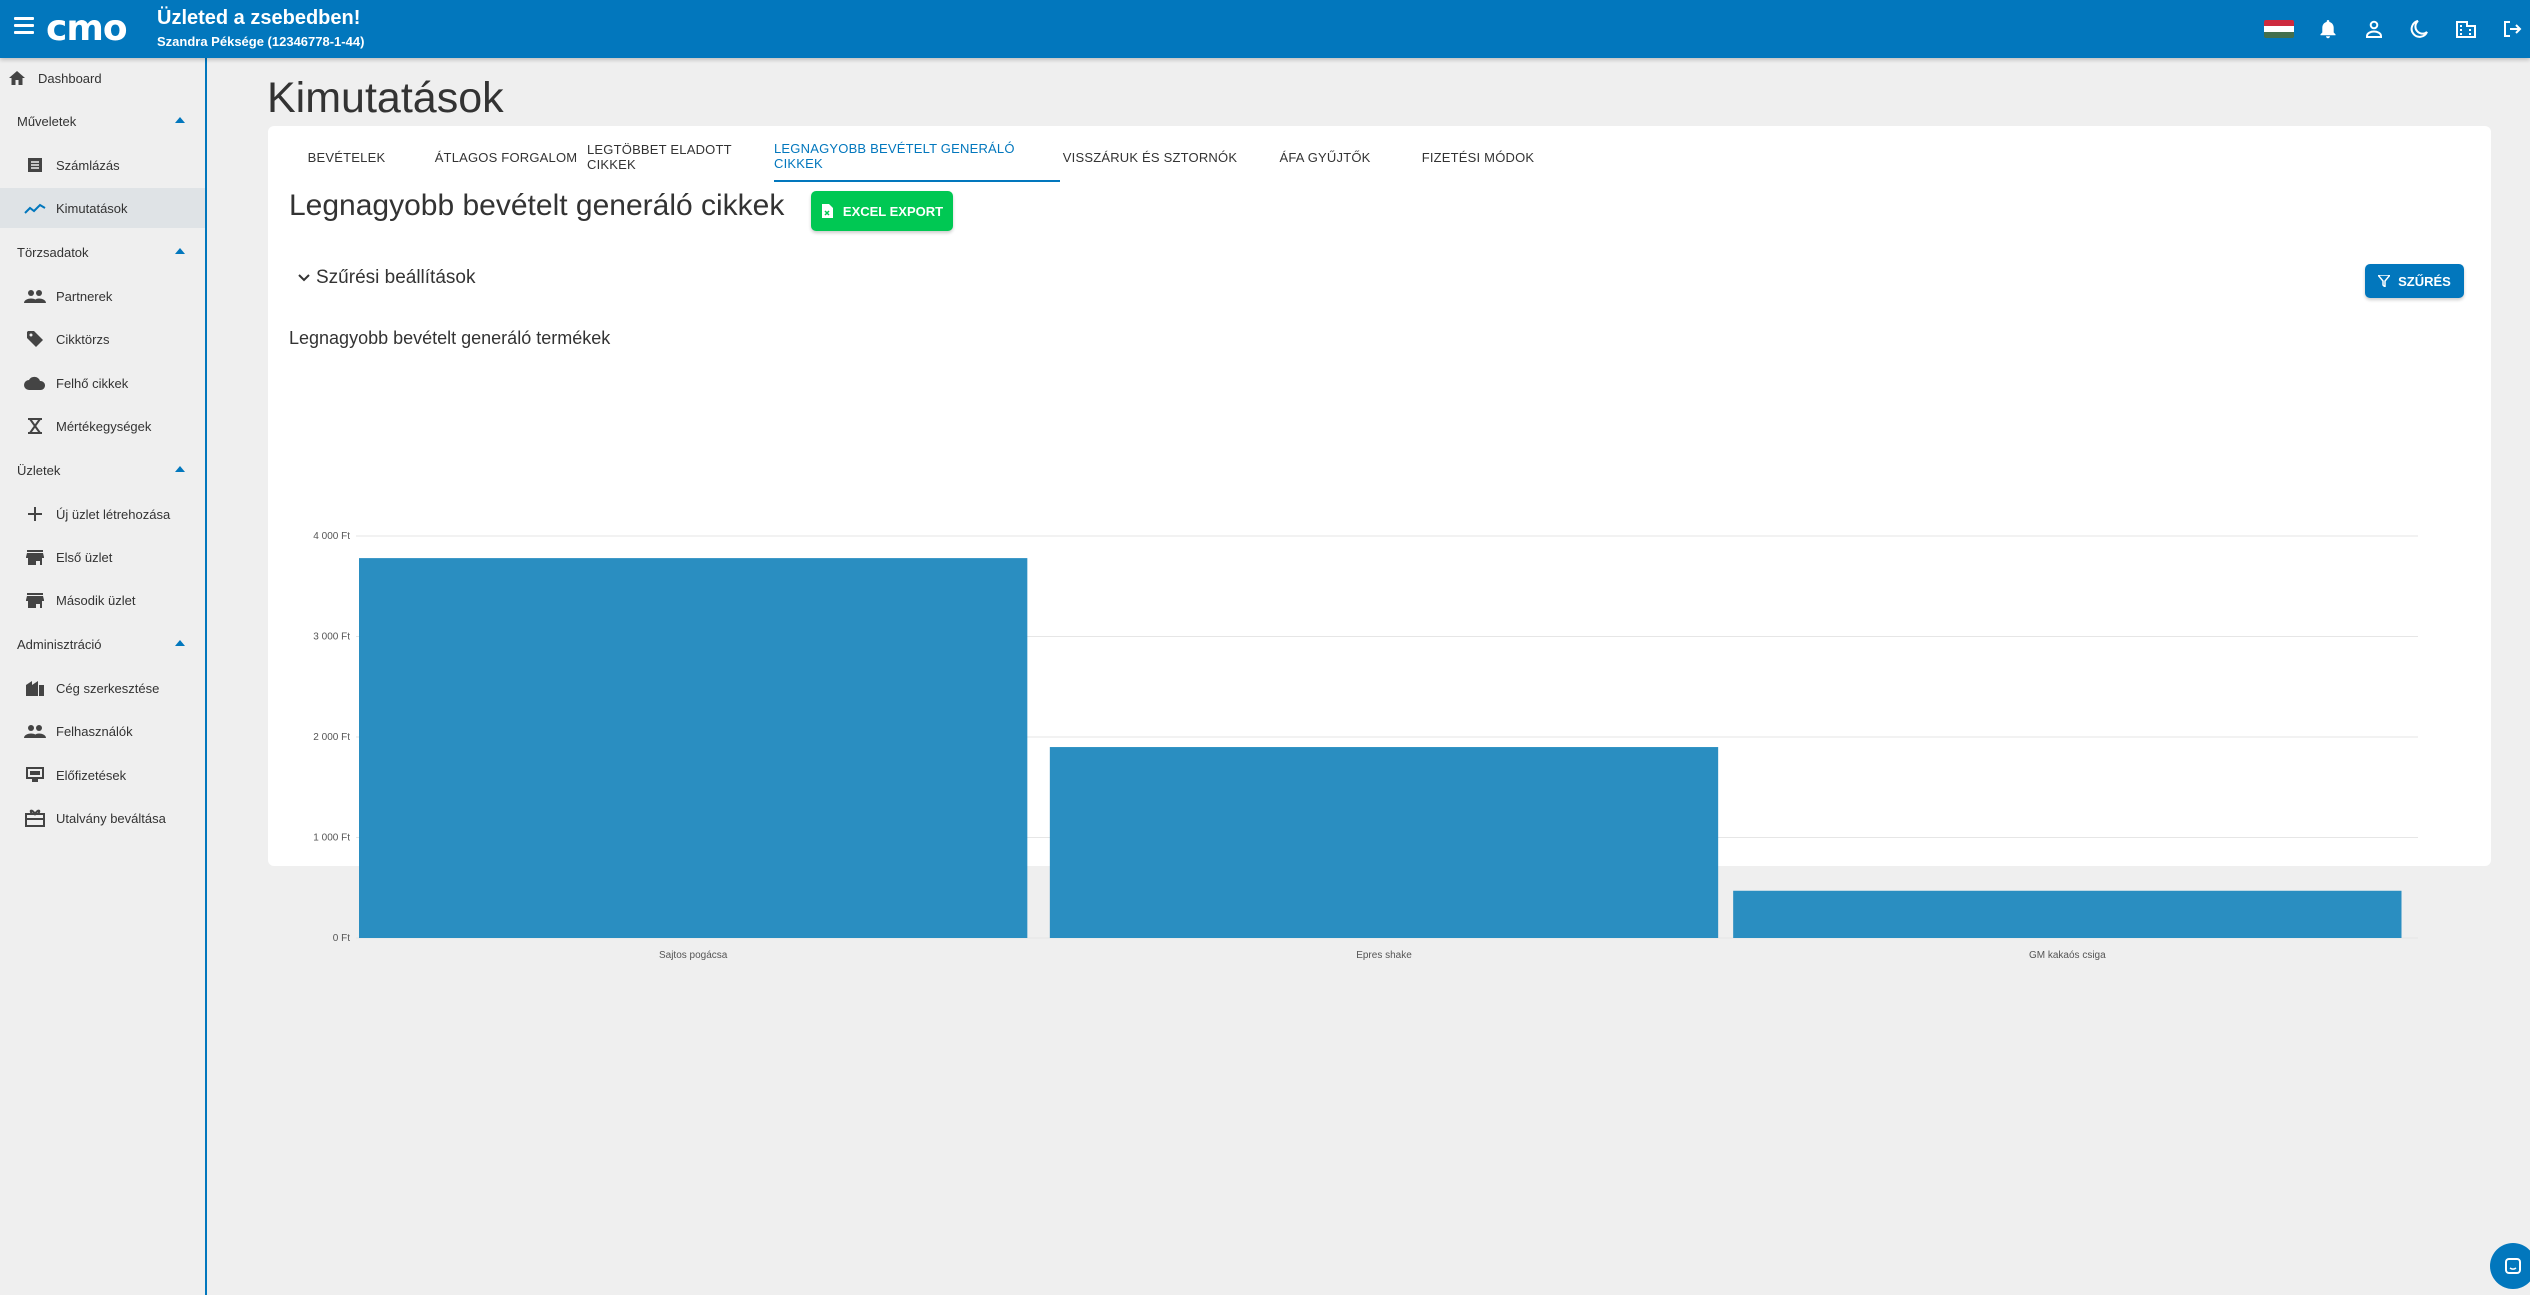  I want to click on filter-settings-toggle: Szűrési beállítások, so click(386, 278).